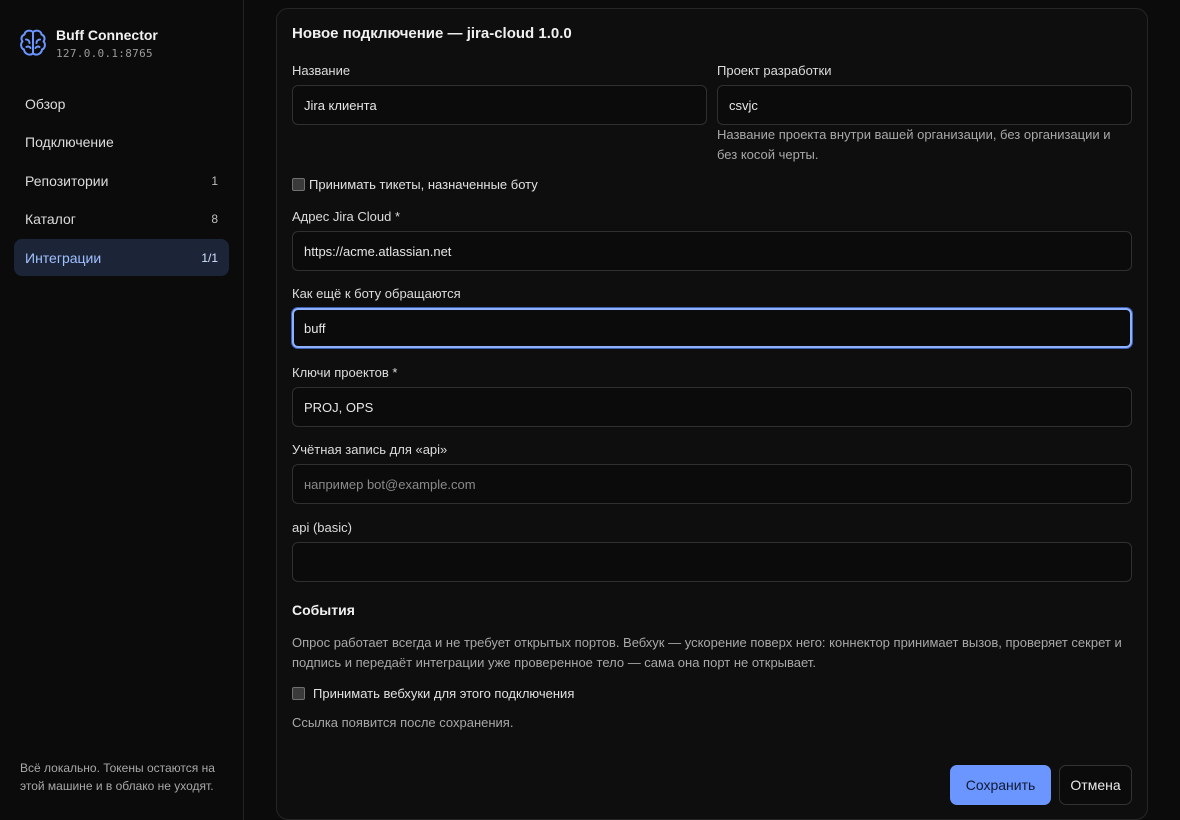 The height and width of the screenshot is (820, 1180). I want to click on webhook-row: Принимать вебхуки для этого подключения, so click(712, 693).